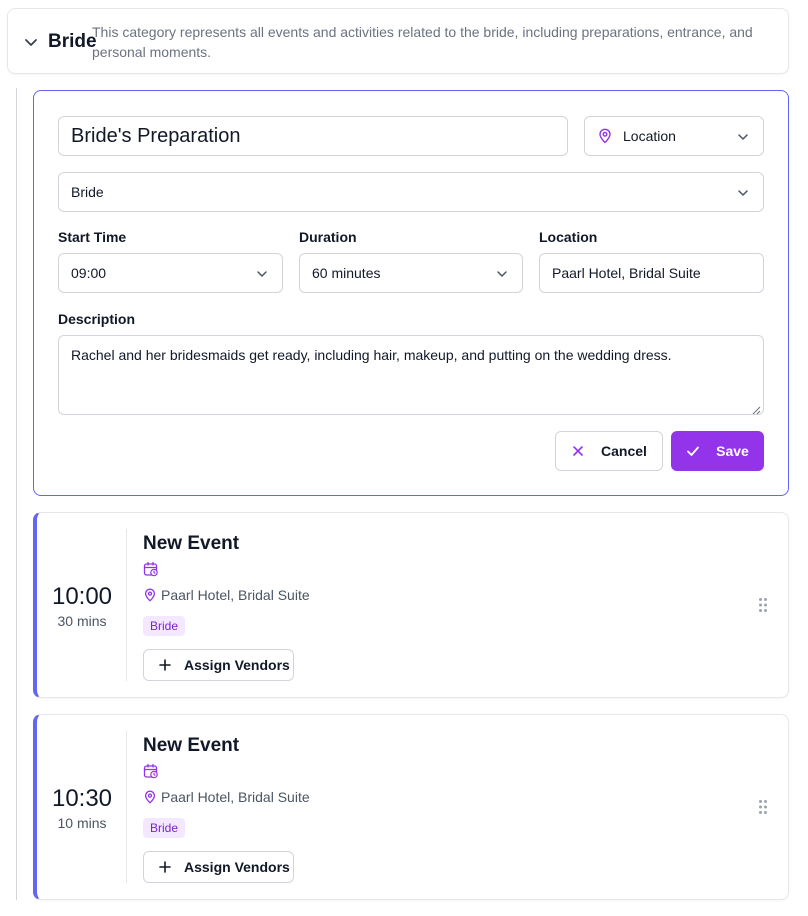  I want to click on check-icon, so click(693, 451).